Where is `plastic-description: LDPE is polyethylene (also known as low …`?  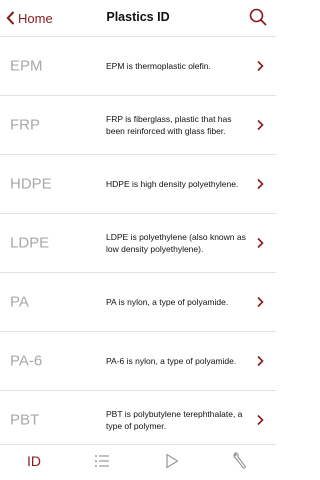
plastic-description: LDPE is polyethylene (also known as low … is located at coordinates (176, 243).